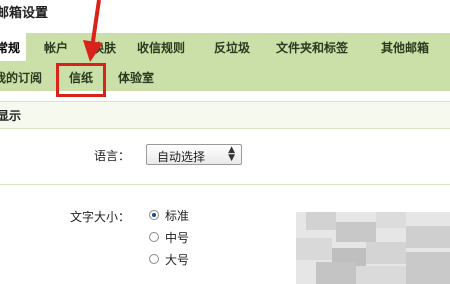 The height and width of the screenshot is (284, 450). What do you see at coordinates (81, 80) in the screenshot?
I see `annotation-highlight-box` at bounding box center [81, 80].